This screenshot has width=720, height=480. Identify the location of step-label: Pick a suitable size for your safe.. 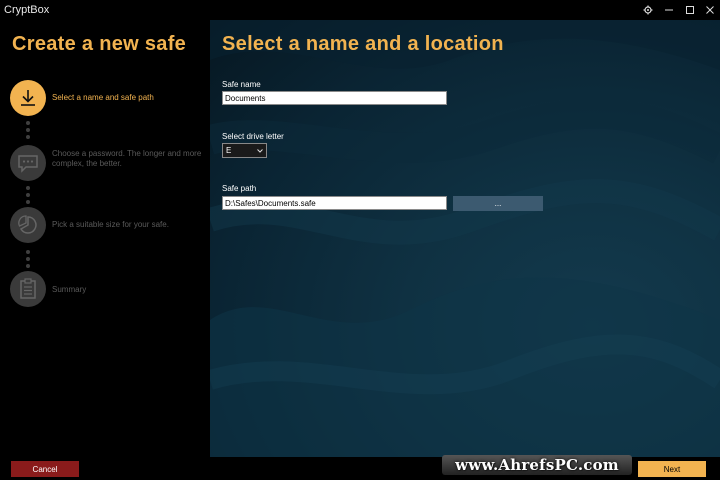
(110, 224).